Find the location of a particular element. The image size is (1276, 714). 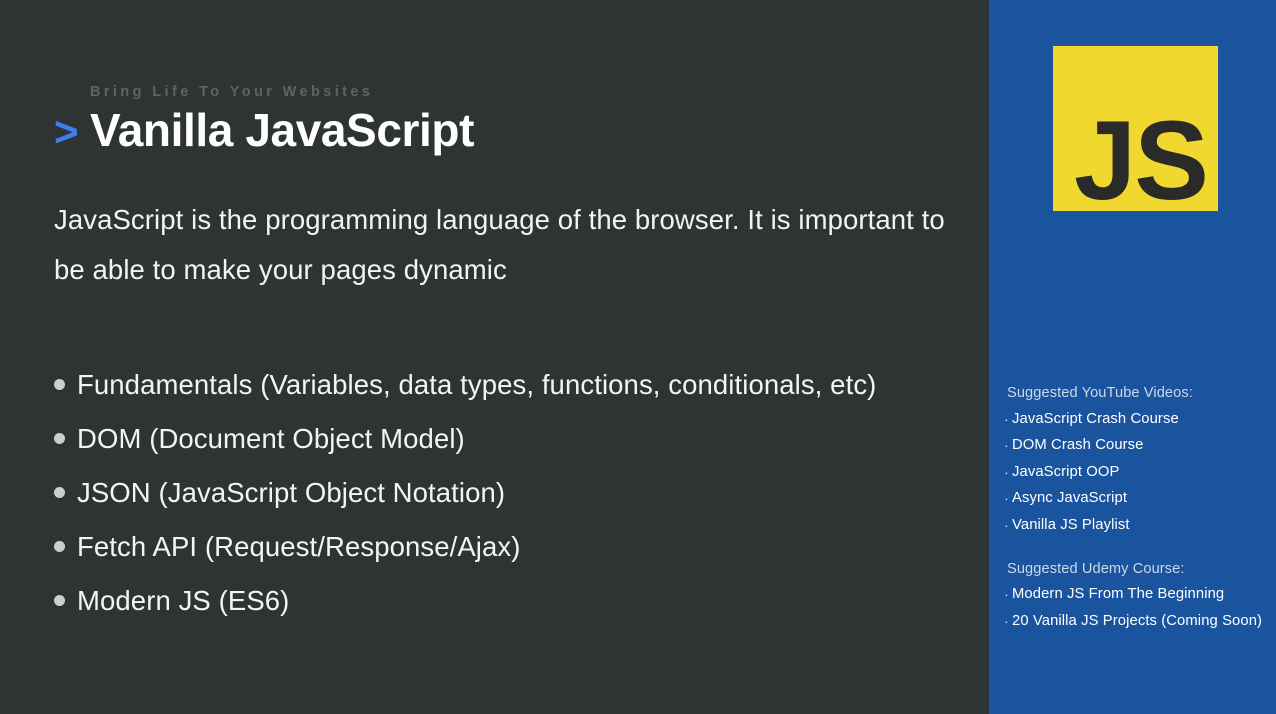

list-item: JSON (JavaScript Object Notation) is located at coordinates (521, 492).